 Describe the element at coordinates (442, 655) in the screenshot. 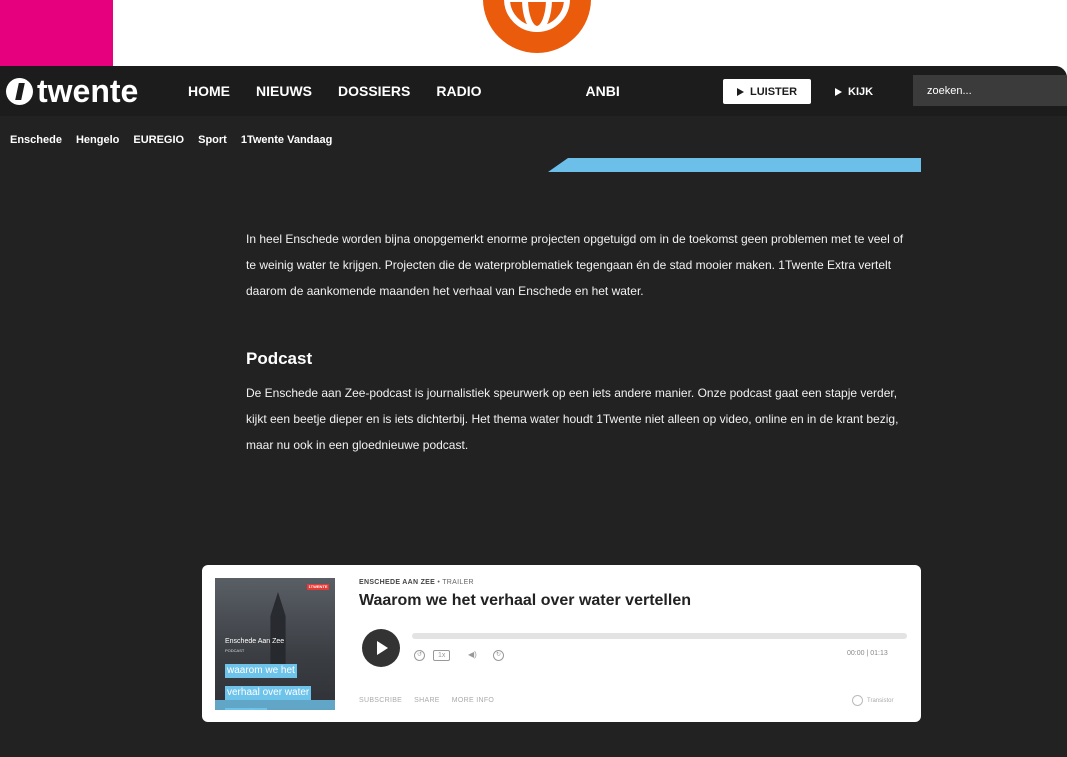

I see `speed-button: 1x` at that location.